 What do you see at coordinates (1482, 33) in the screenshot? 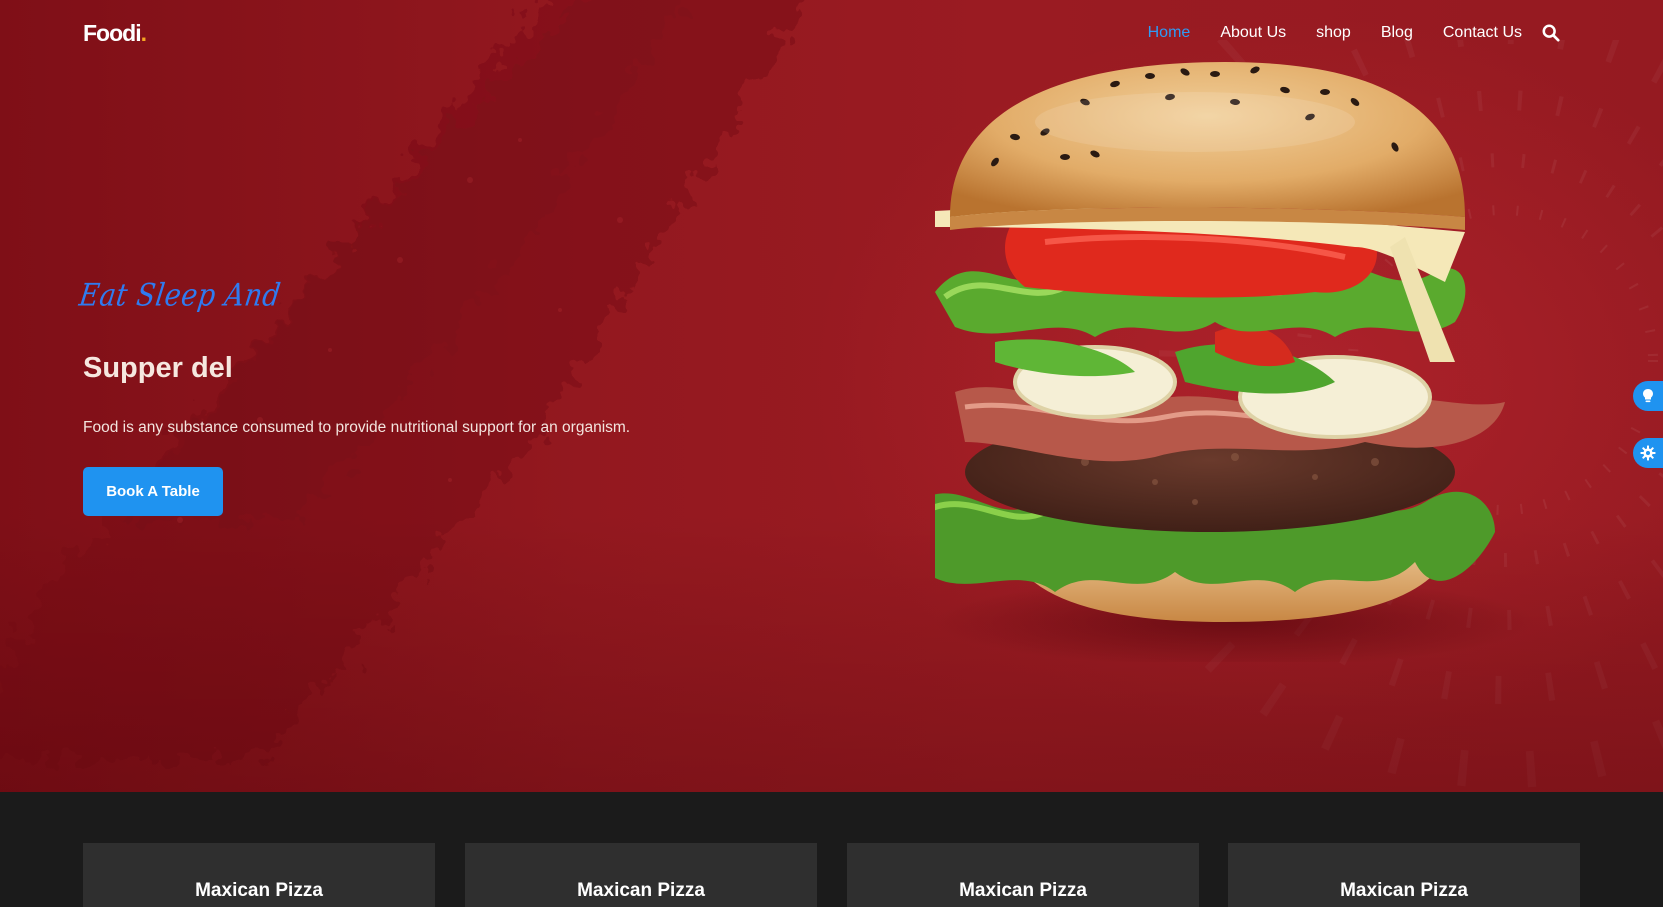
I see `nav-item-contact-us: Contact Us` at bounding box center [1482, 33].